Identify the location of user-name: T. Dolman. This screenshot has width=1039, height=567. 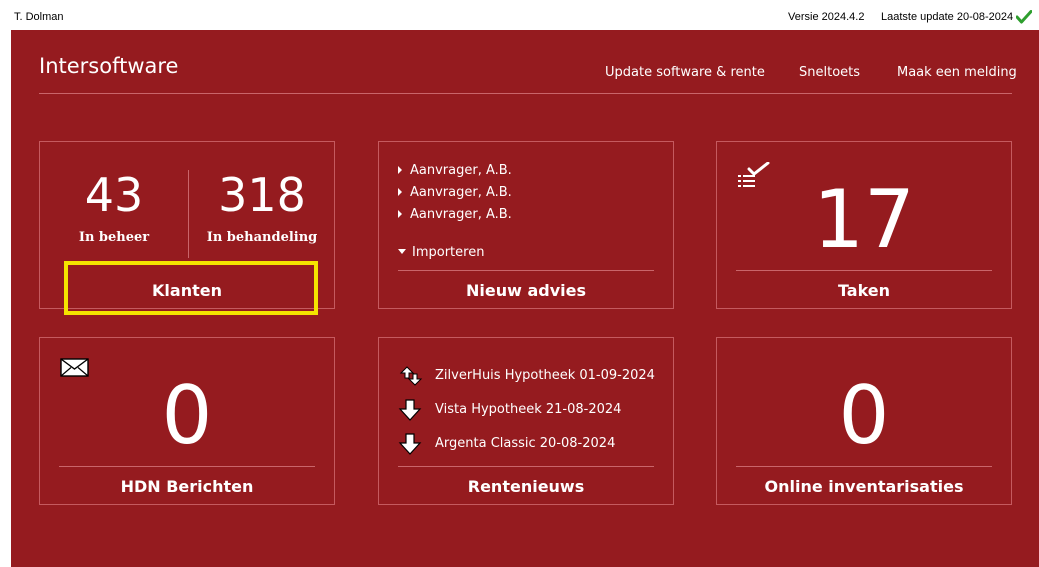
(39, 17).